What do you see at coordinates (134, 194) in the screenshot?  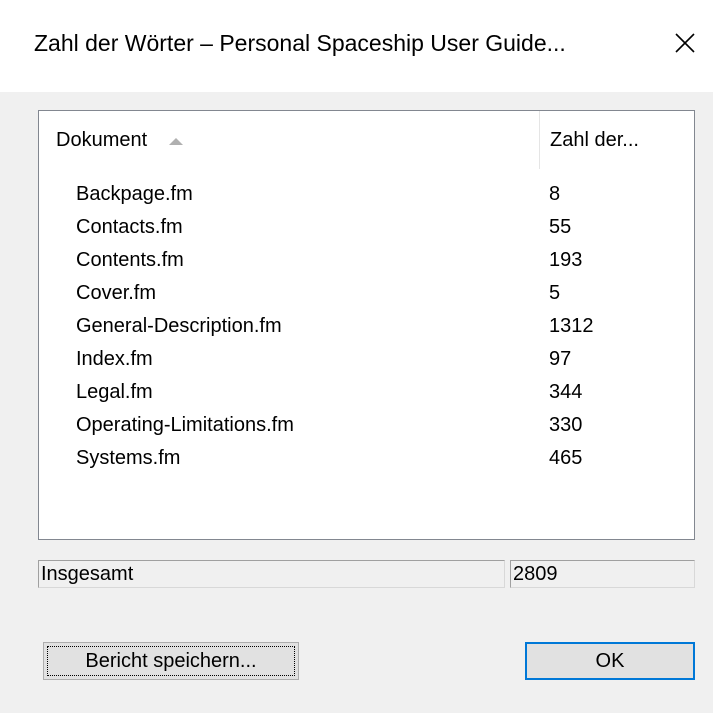 I see `row-document-name: Backpage.fm` at bounding box center [134, 194].